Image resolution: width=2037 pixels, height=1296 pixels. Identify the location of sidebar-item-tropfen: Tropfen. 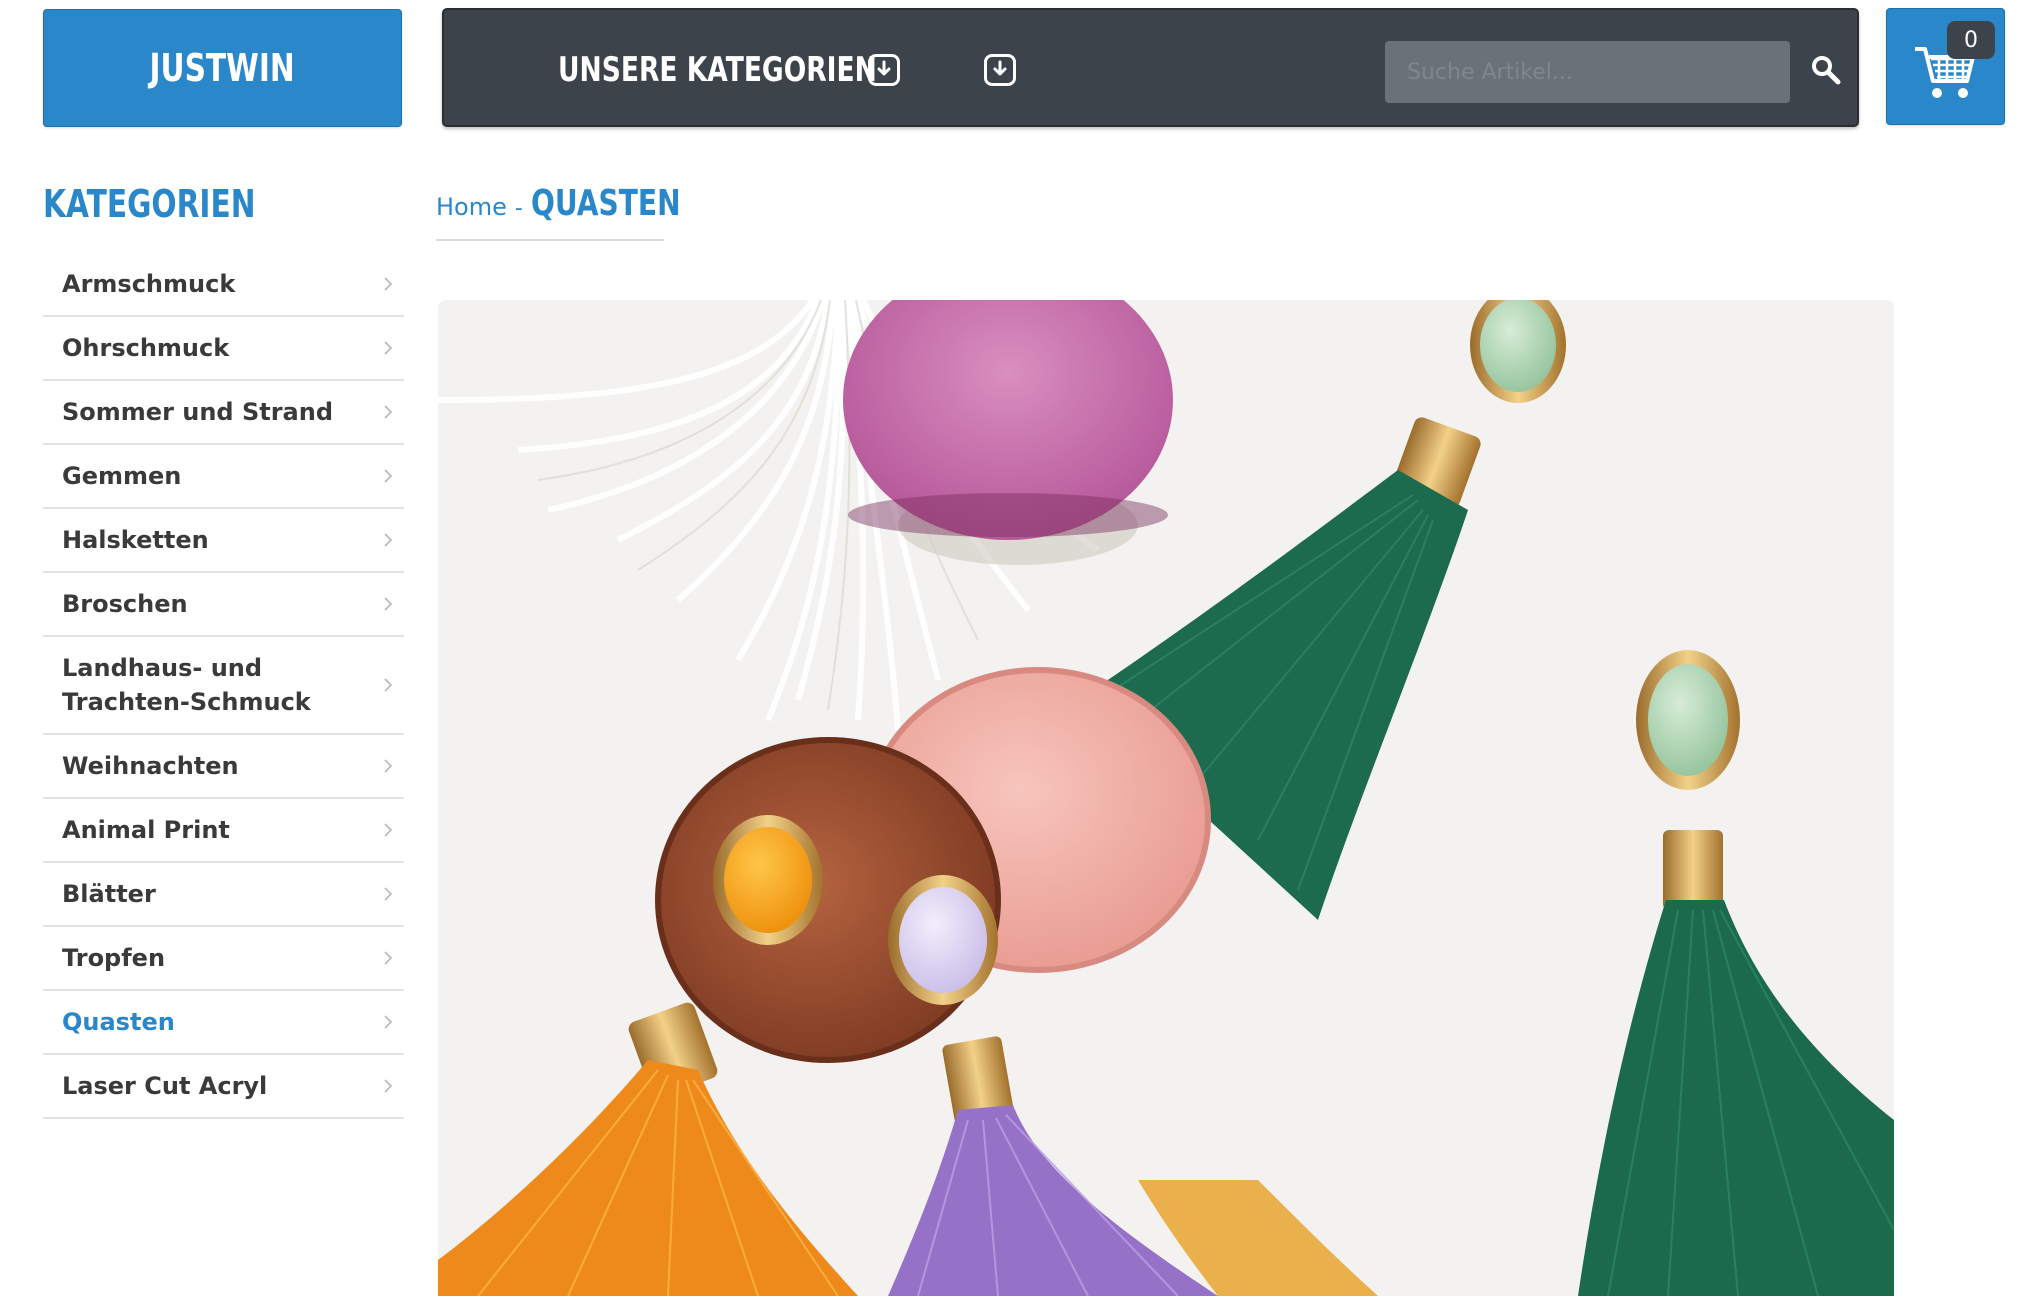
(223, 959).